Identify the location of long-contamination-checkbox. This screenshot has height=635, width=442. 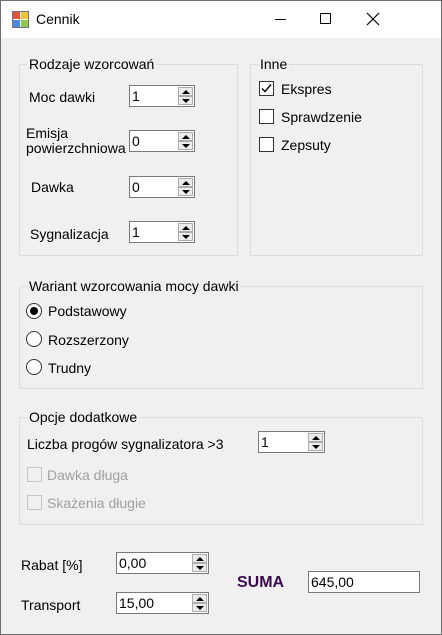
(34, 502).